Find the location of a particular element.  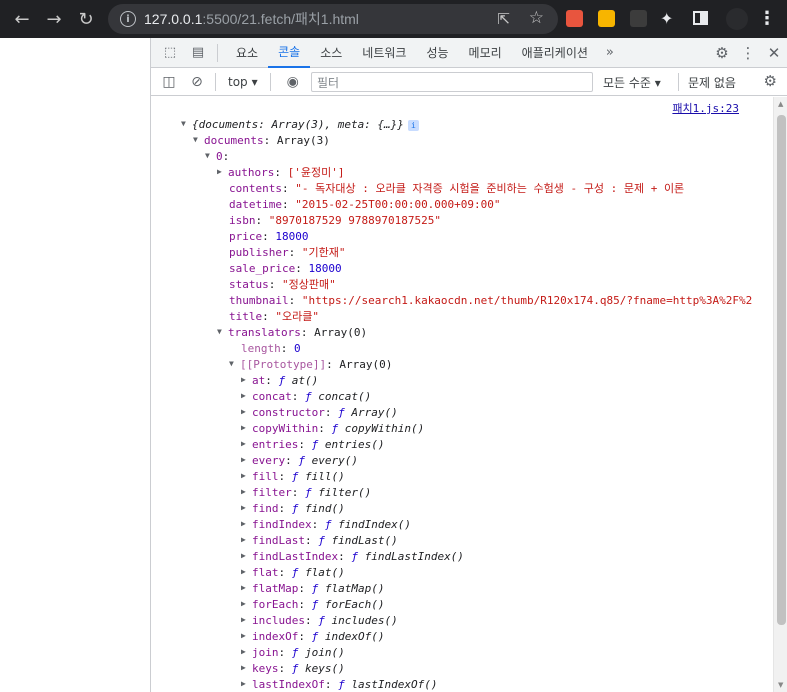

method-value: forEach() is located at coordinates (354, 604).